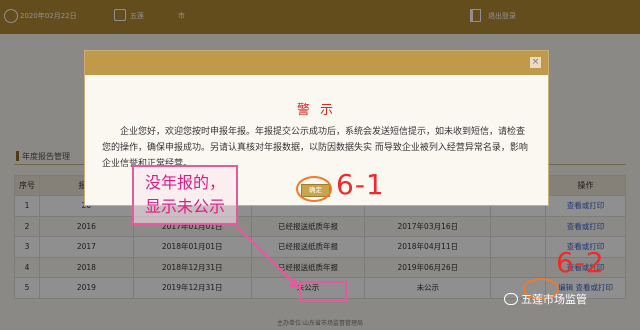 Image resolution: width=640 pixels, height=330 pixels. What do you see at coordinates (511, 299) in the screenshot?
I see `wechat-icon` at bounding box center [511, 299].